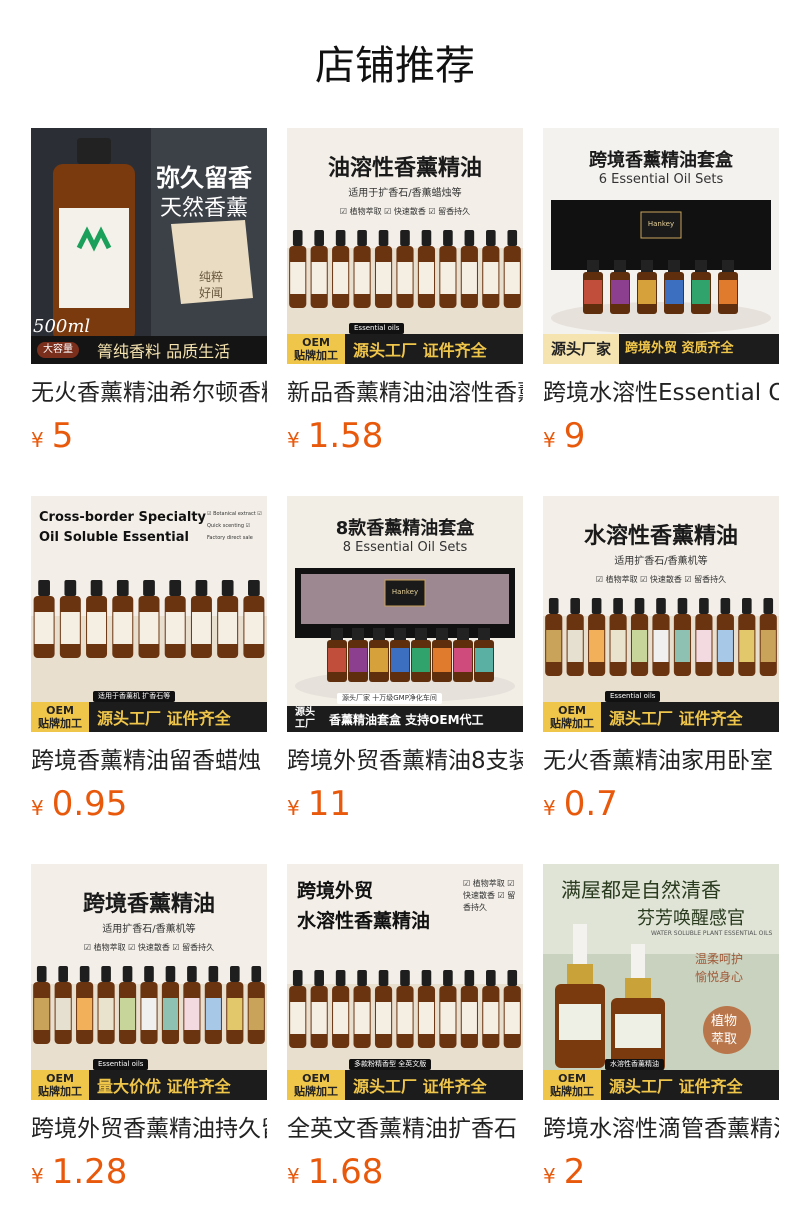 Image resolution: width=790 pixels, height=1232 pixels. I want to click on product-price: ¥1.28, so click(79, 1172).